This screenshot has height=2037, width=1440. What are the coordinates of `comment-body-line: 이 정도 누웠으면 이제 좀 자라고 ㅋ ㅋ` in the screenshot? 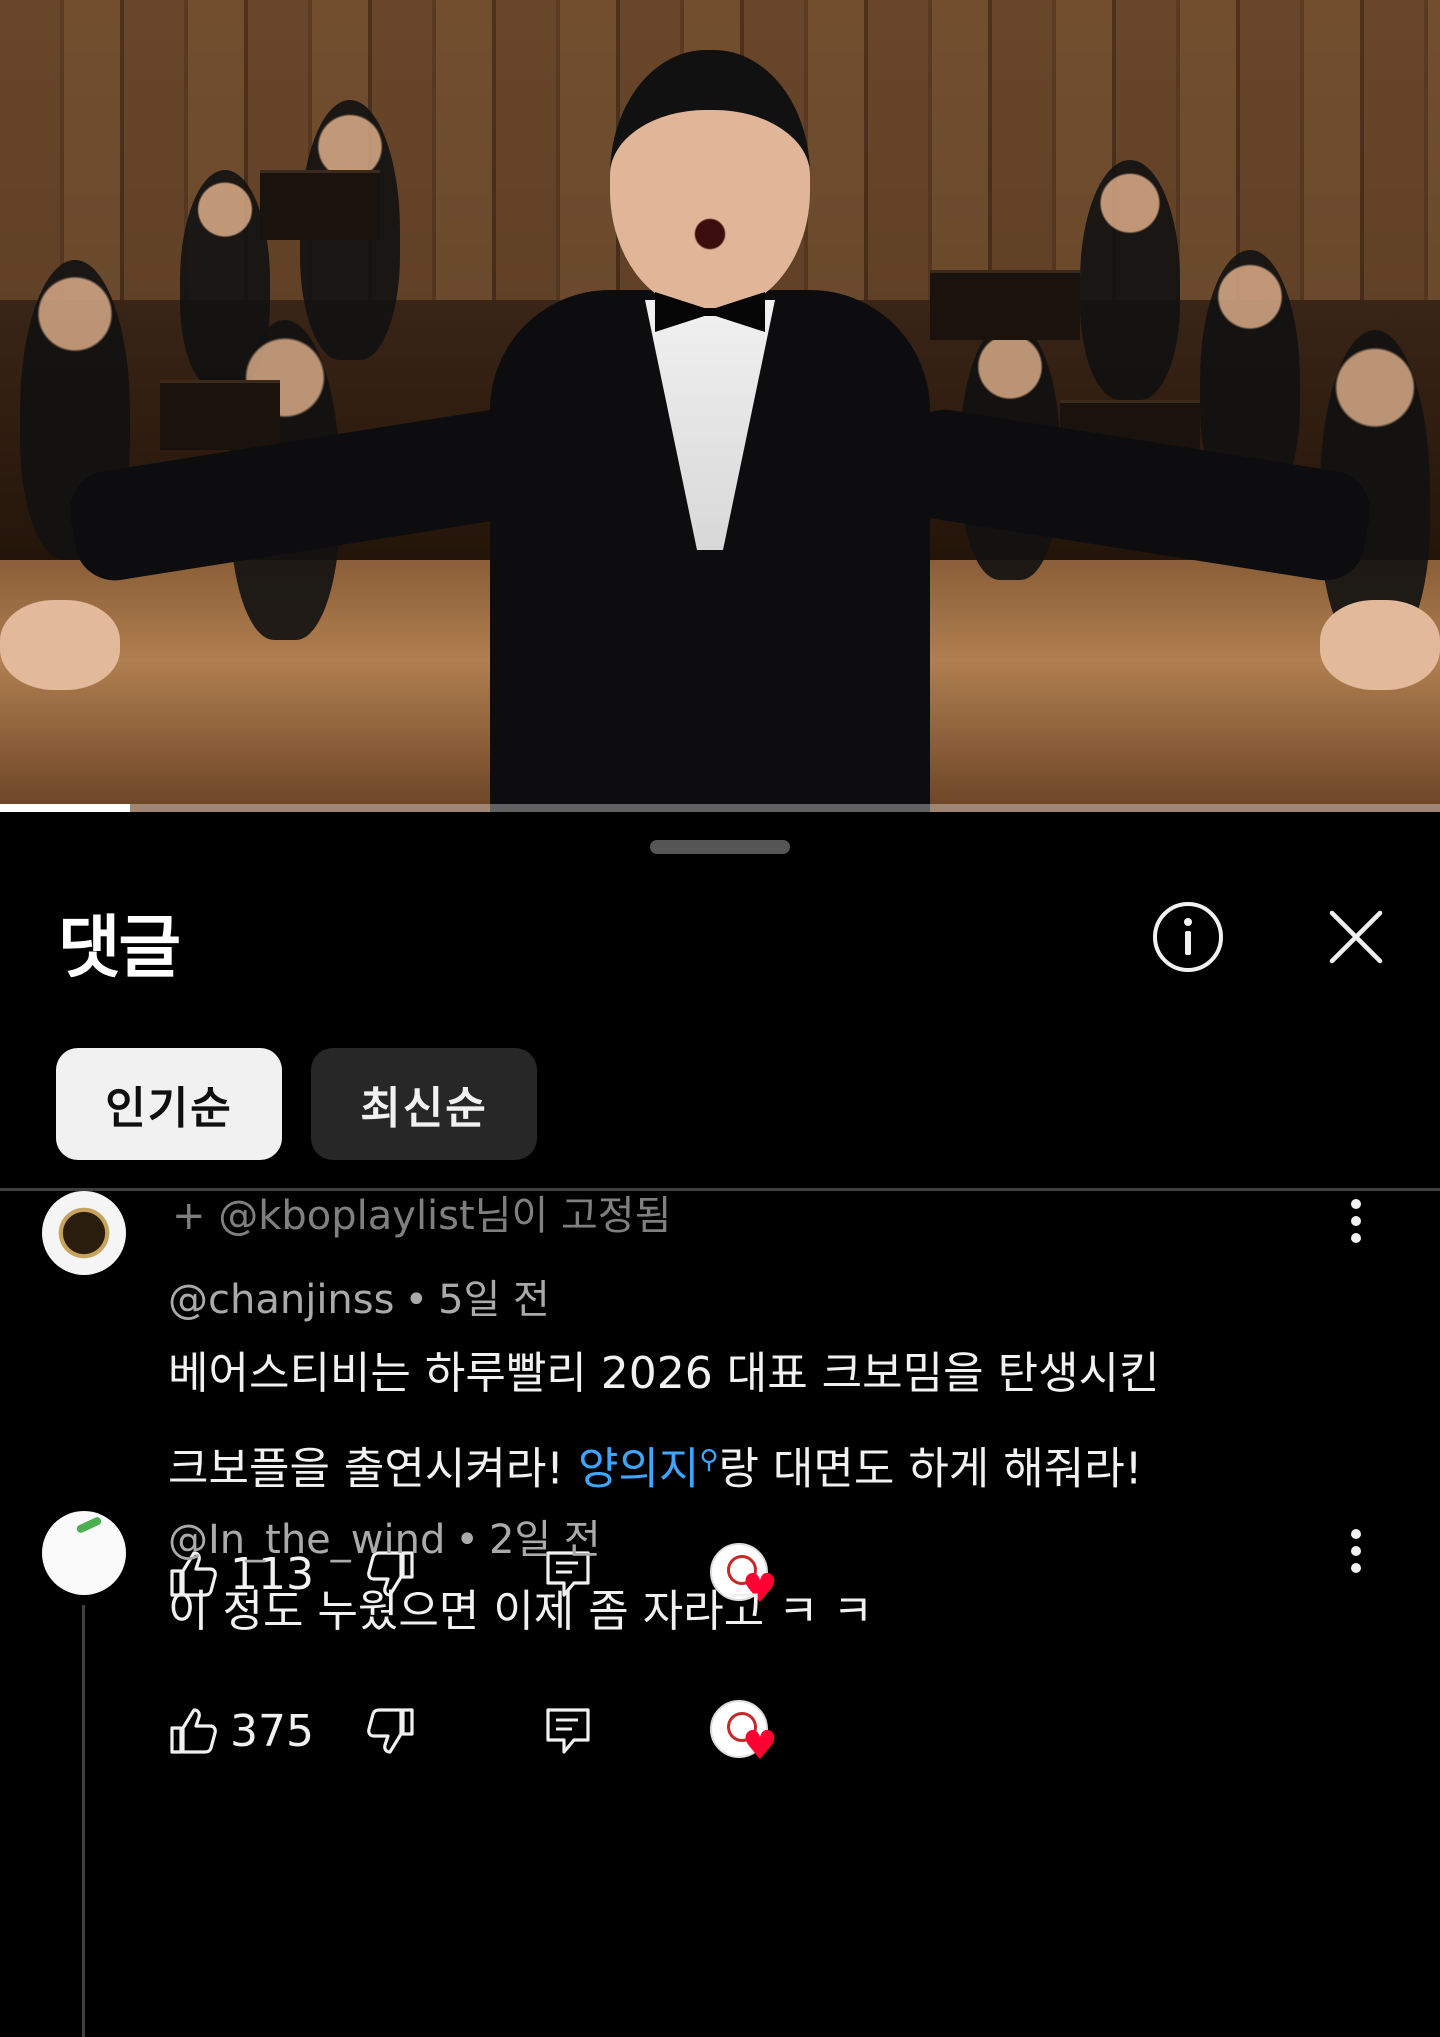 It's located at (521, 1611).